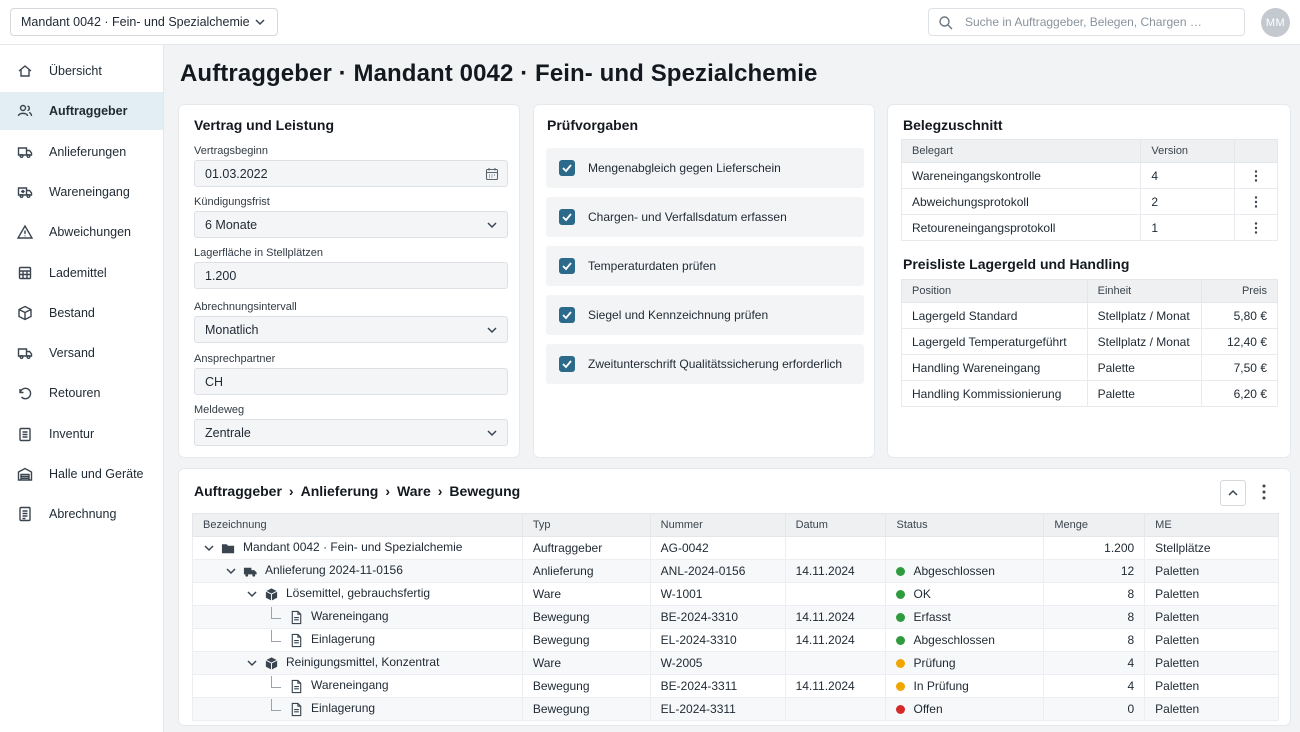 Image resolution: width=1300 pixels, height=732 pixels. I want to click on user-avatar: MM, so click(1275, 22).